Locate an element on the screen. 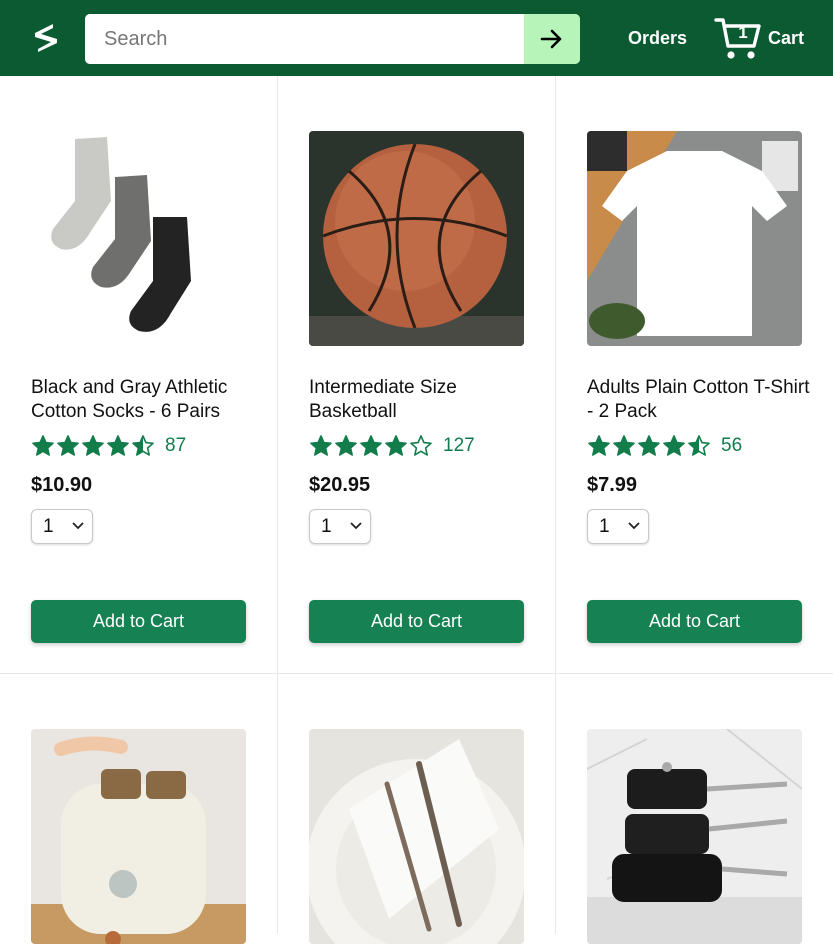  cart-link: 1 Cart is located at coordinates (764, 39).